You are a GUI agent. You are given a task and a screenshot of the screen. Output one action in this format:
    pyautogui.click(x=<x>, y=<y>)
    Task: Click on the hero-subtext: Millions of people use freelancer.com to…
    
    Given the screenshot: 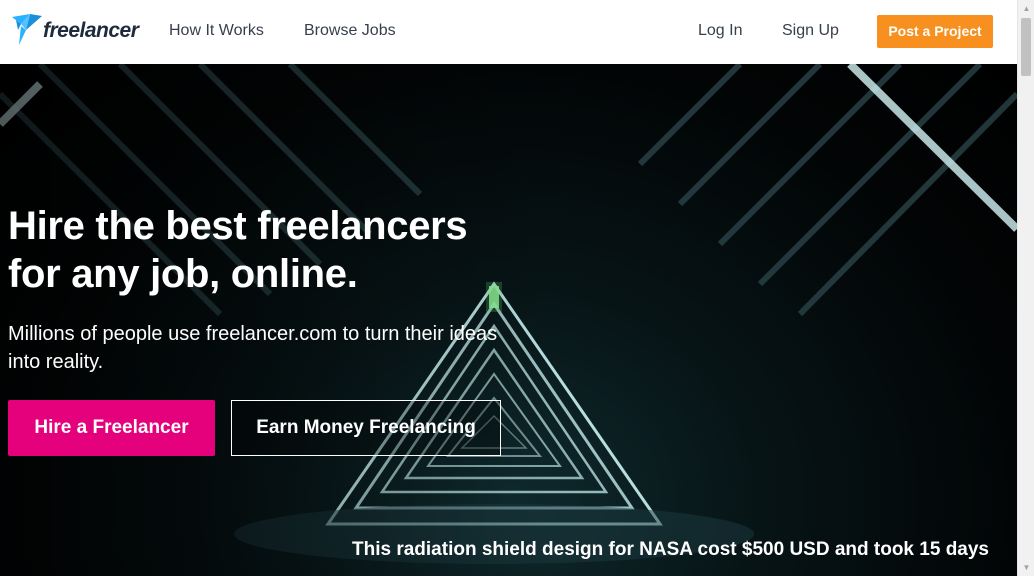 What is the action you would take?
    pyautogui.click(x=253, y=348)
    